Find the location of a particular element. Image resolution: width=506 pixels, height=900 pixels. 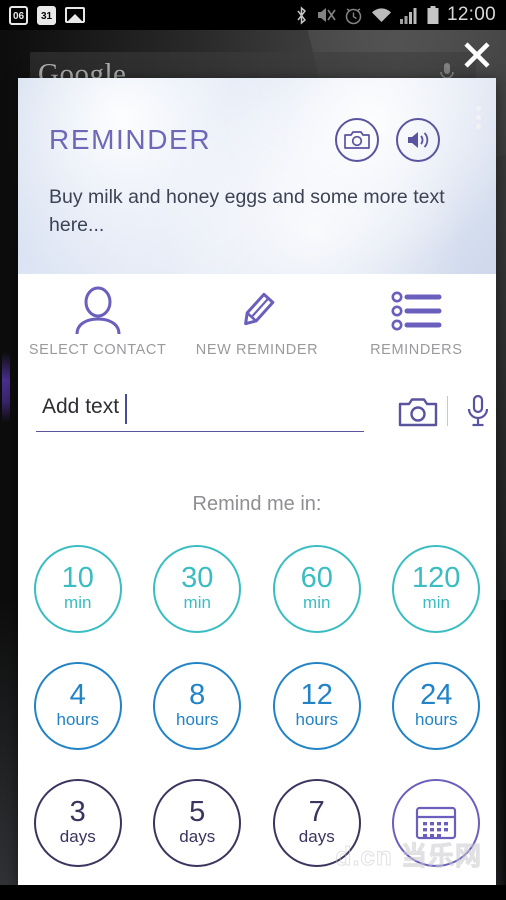

remind-option-custom-date is located at coordinates (436, 822).